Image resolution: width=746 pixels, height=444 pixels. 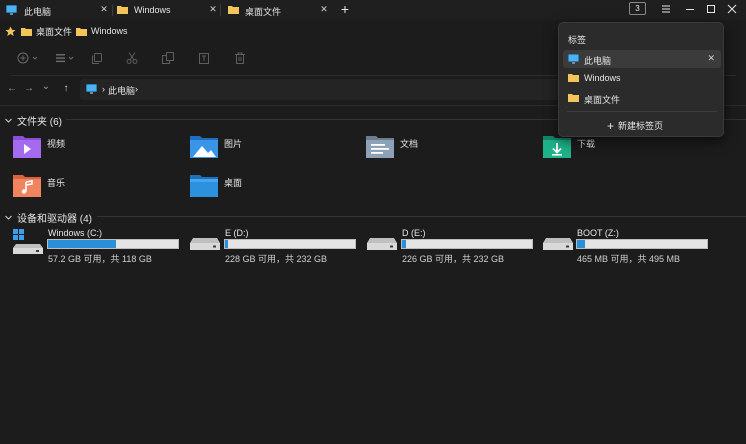 What do you see at coordinates (56, 144) in the screenshot?
I see `folder-label: 视频` at bounding box center [56, 144].